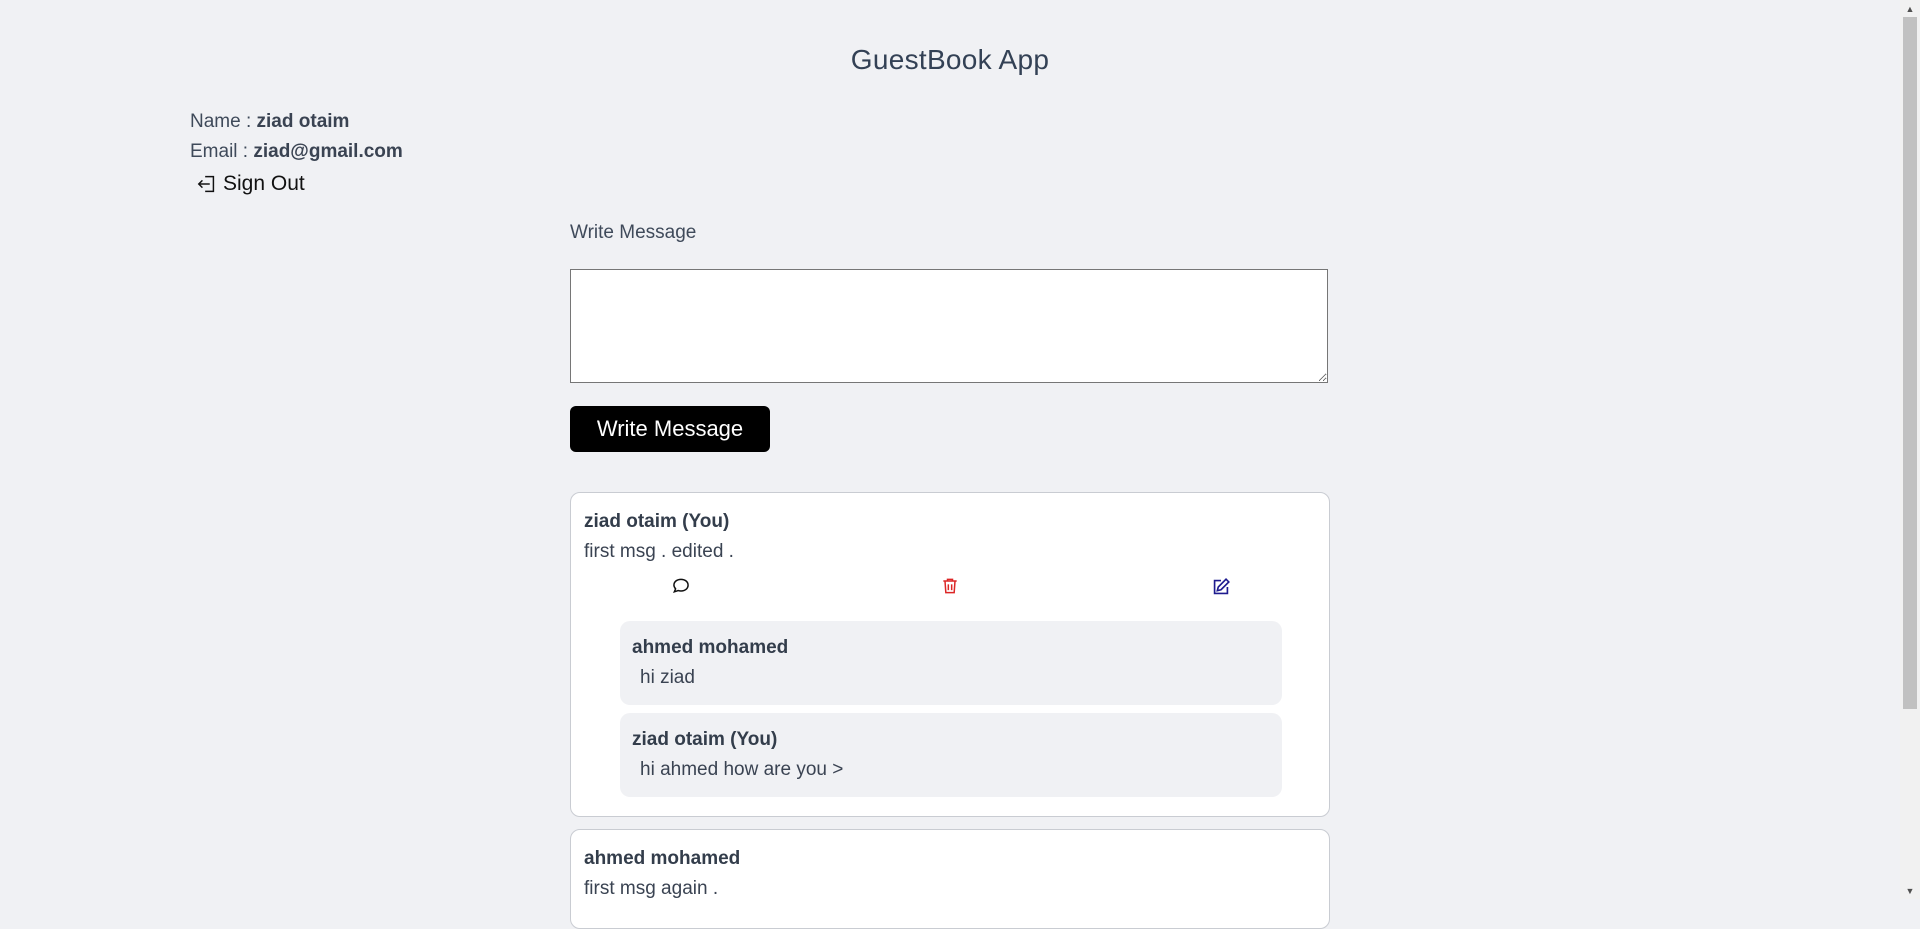 The height and width of the screenshot is (929, 1920). Describe the element at coordinates (1910, 8) in the screenshot. I see `scroll-up-arrow-icon: ▲` at that location.